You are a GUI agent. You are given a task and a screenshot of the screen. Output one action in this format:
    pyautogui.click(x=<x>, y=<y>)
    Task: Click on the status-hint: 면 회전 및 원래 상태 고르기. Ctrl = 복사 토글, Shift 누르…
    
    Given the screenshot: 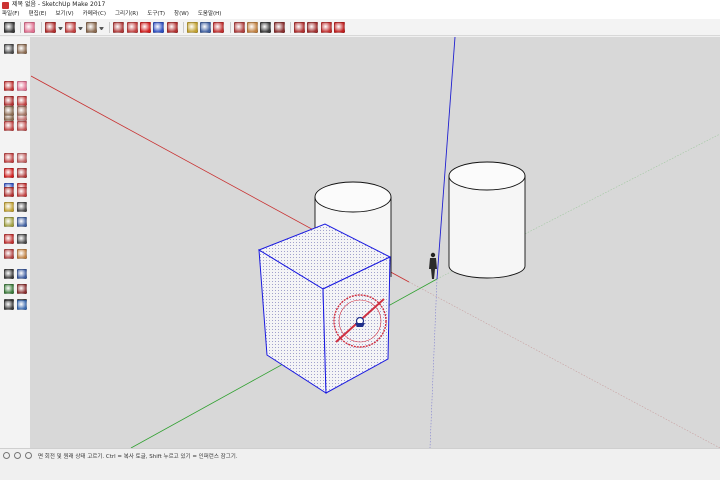 What is the action you would take?
    pyautogui.click(x=138, y=456)
    